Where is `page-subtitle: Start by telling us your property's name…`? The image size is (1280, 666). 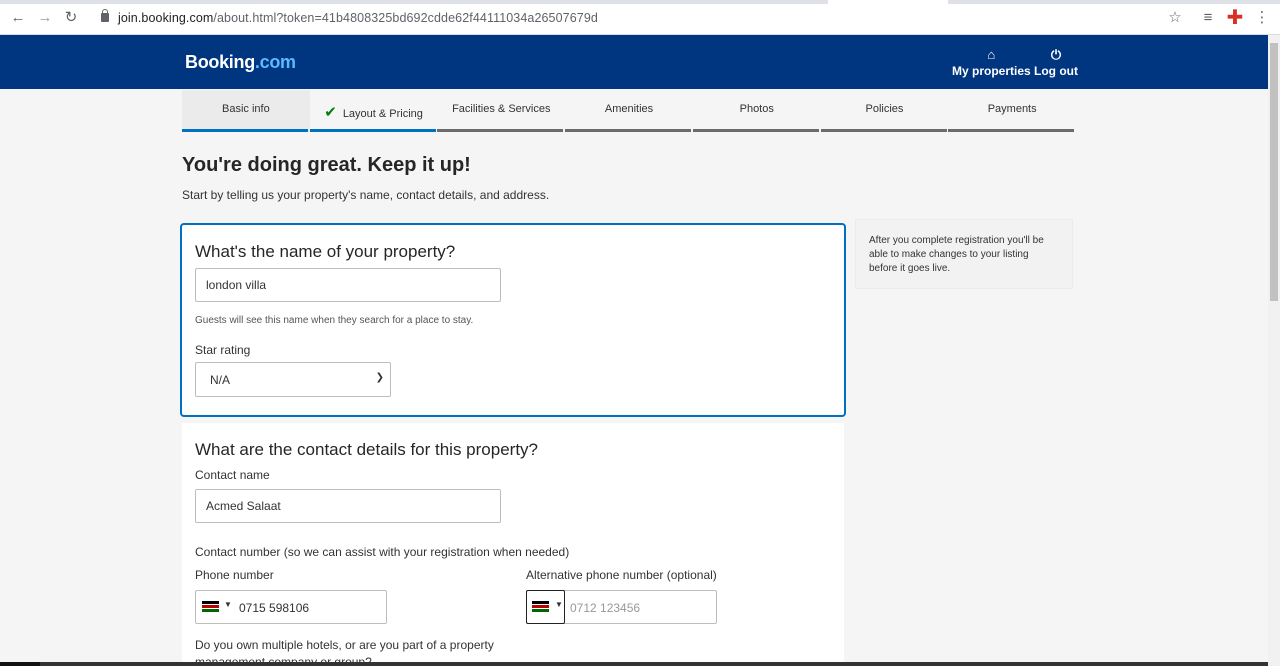
page-subtitle: Start by telling us your property's name… is located at coordinates (366, 195).